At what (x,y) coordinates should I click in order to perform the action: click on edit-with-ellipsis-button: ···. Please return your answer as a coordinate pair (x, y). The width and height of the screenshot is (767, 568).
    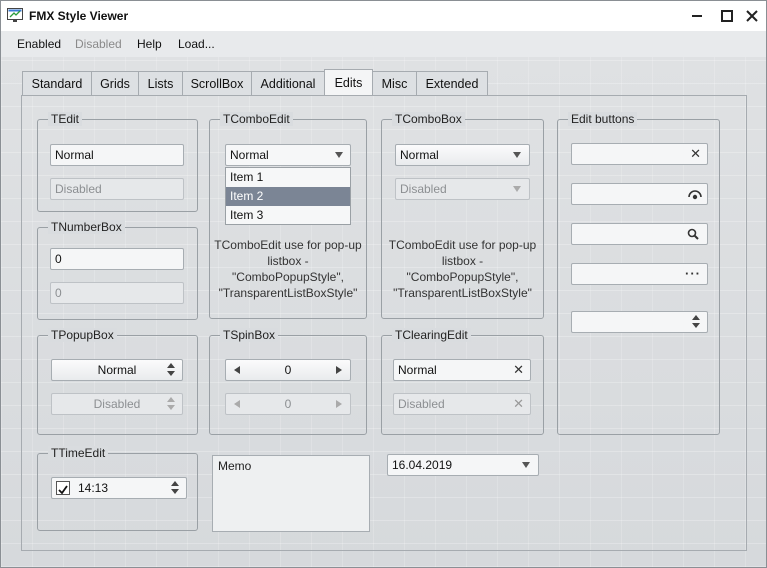
    Looking at the image, I should click on (639, 274).